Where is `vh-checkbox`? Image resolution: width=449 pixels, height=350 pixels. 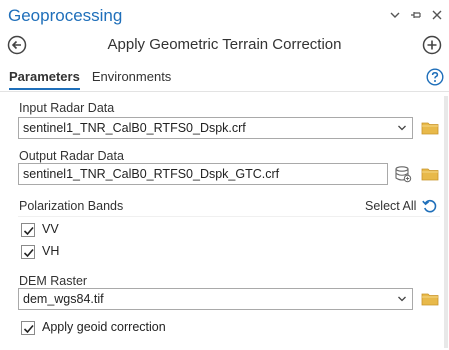 vh-checkbox is located at coordinates (28, 252).